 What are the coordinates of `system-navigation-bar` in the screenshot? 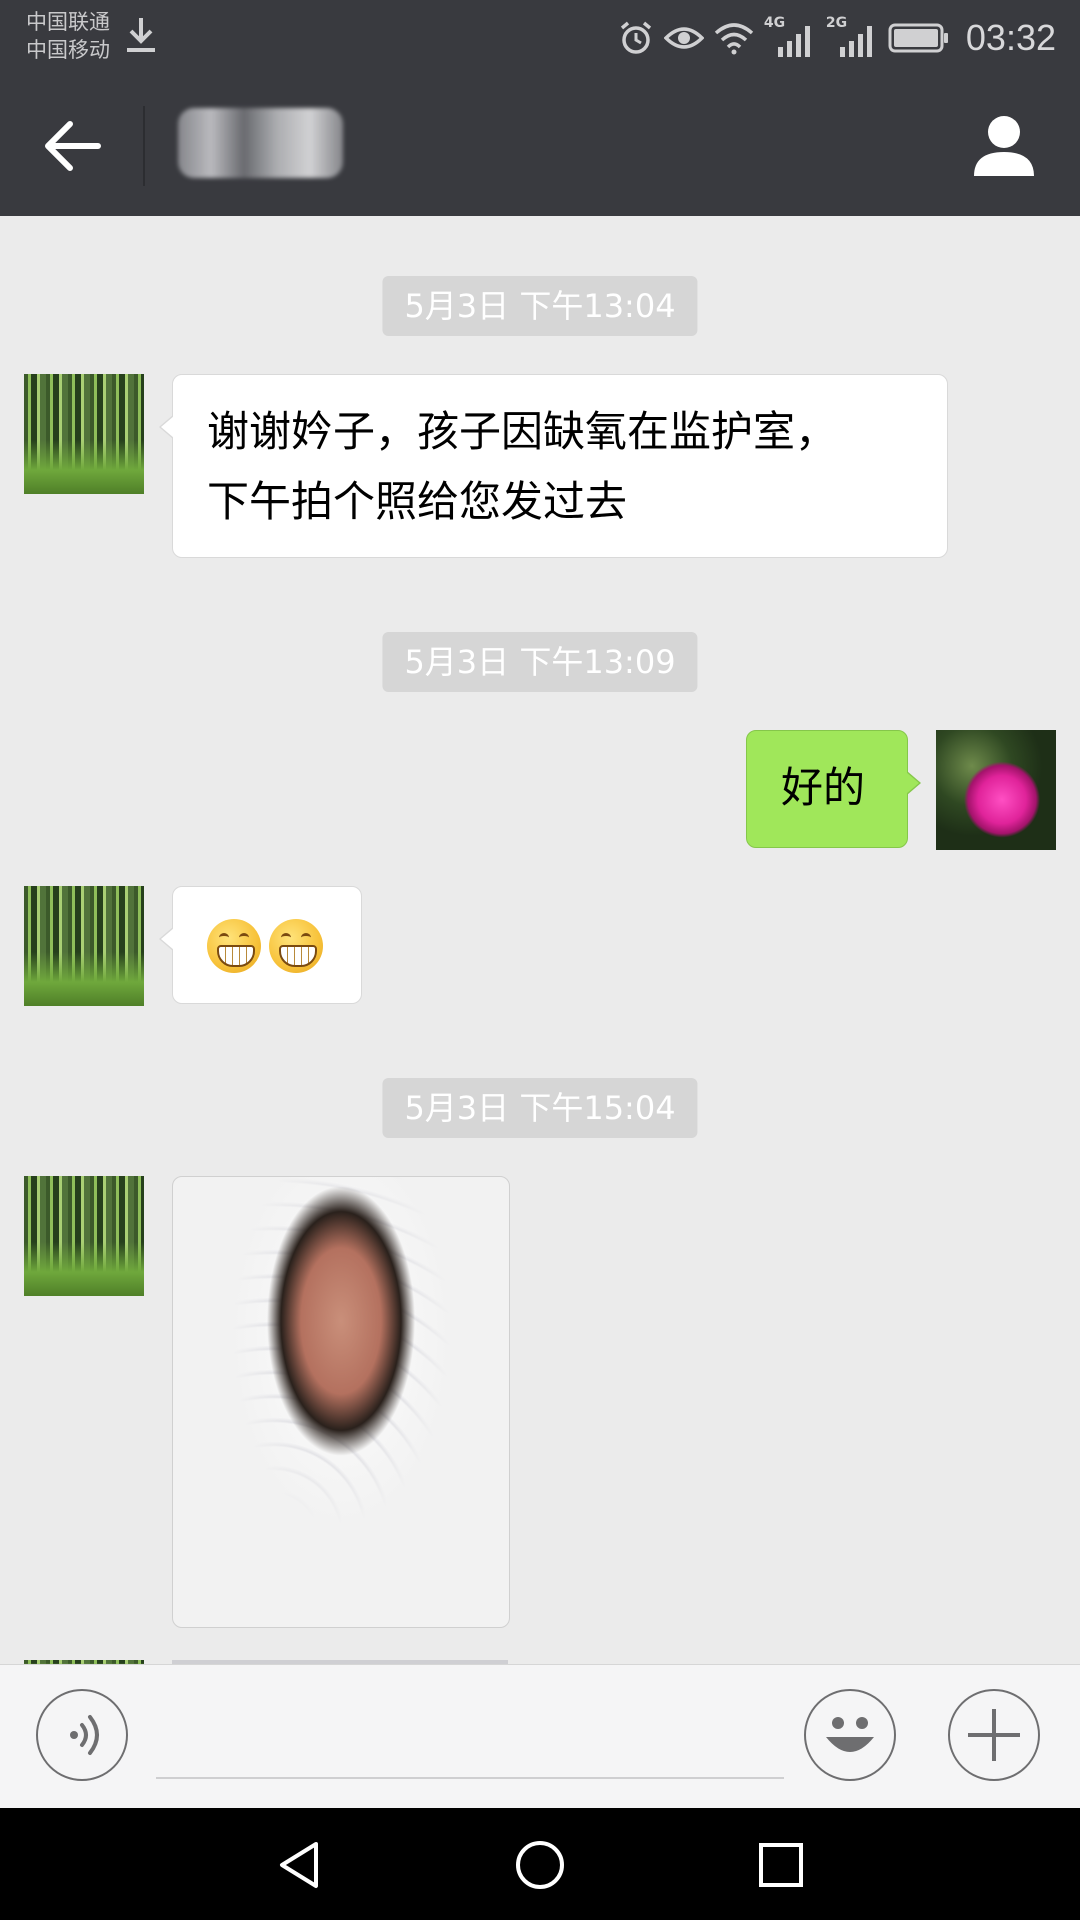 It's located at (540, 1864).